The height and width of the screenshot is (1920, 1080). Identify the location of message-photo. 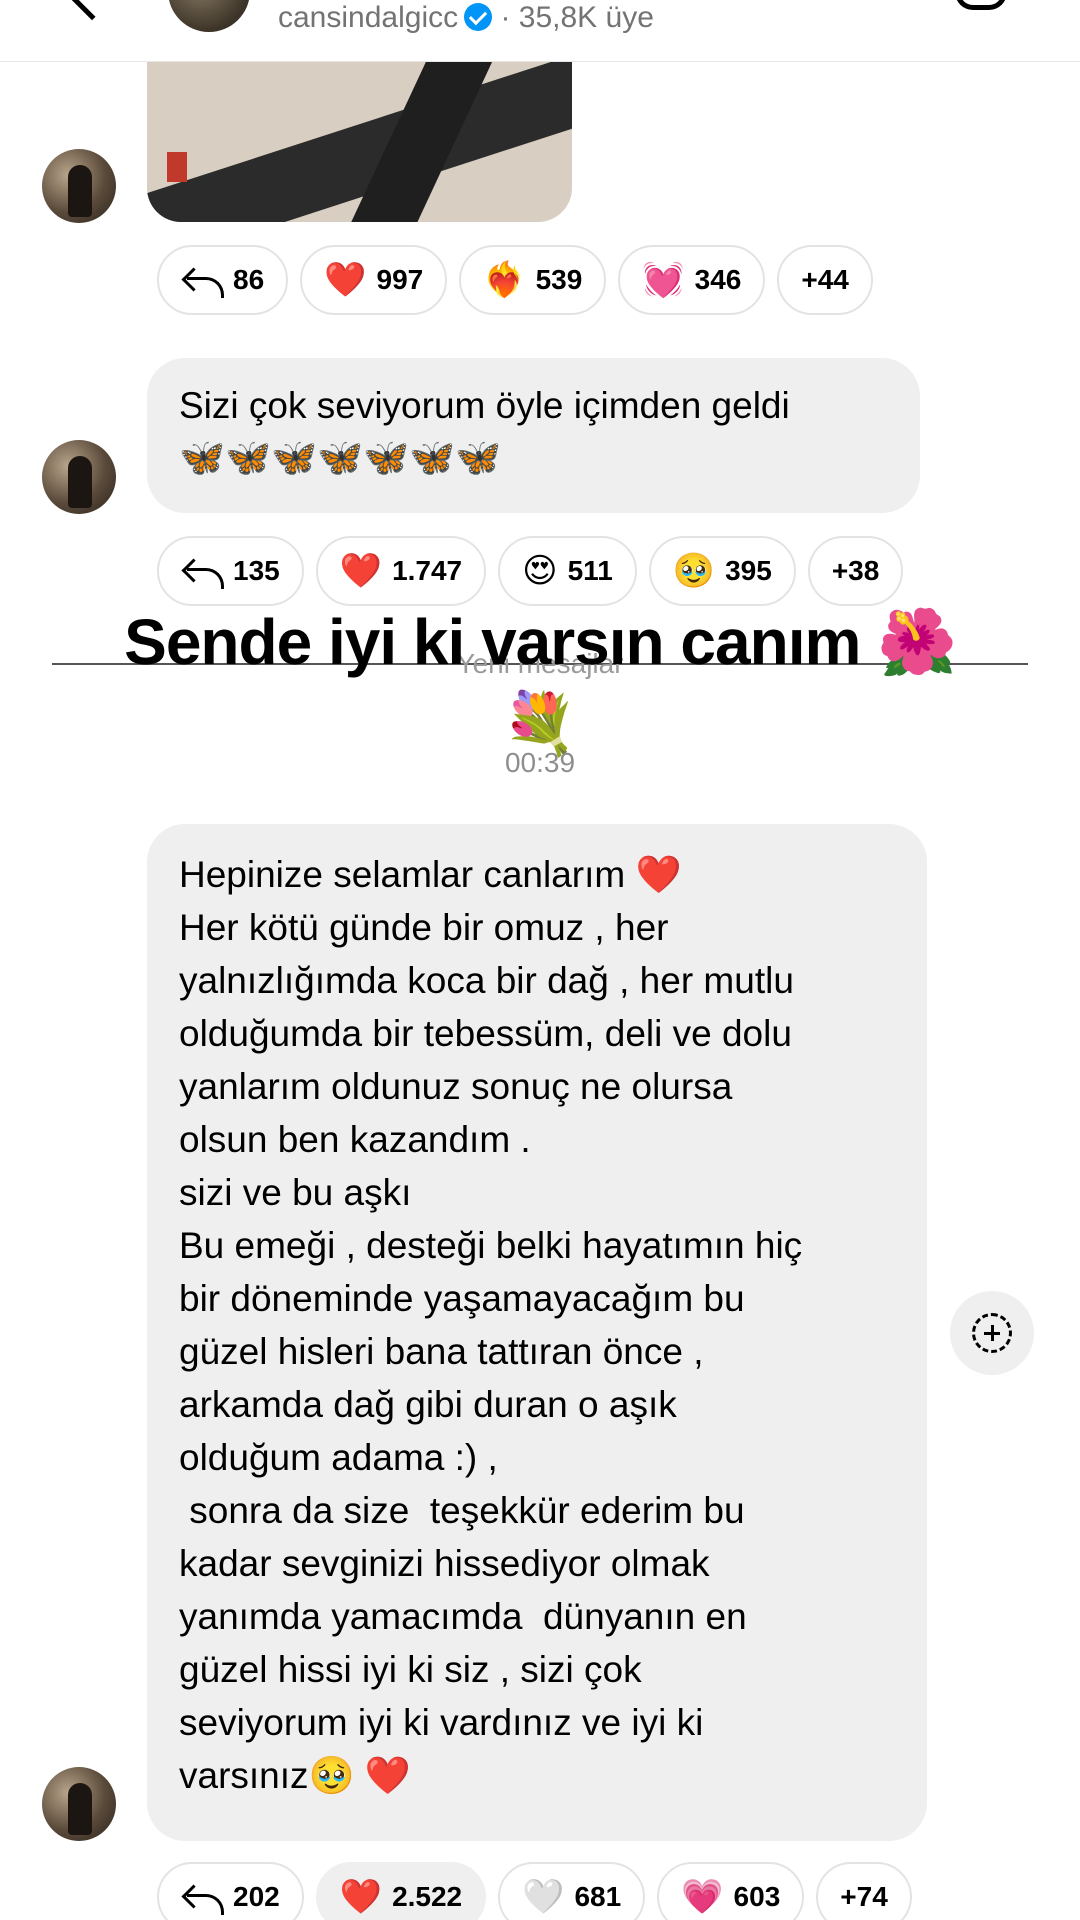
(359, 142).